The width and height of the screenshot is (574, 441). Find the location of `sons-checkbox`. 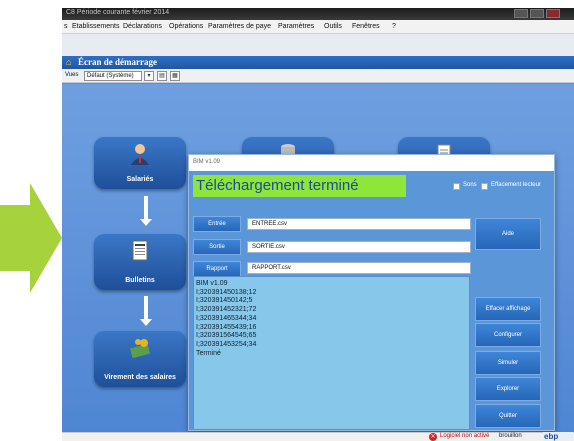

sons-checkbox is located at coordinates (456, 186).